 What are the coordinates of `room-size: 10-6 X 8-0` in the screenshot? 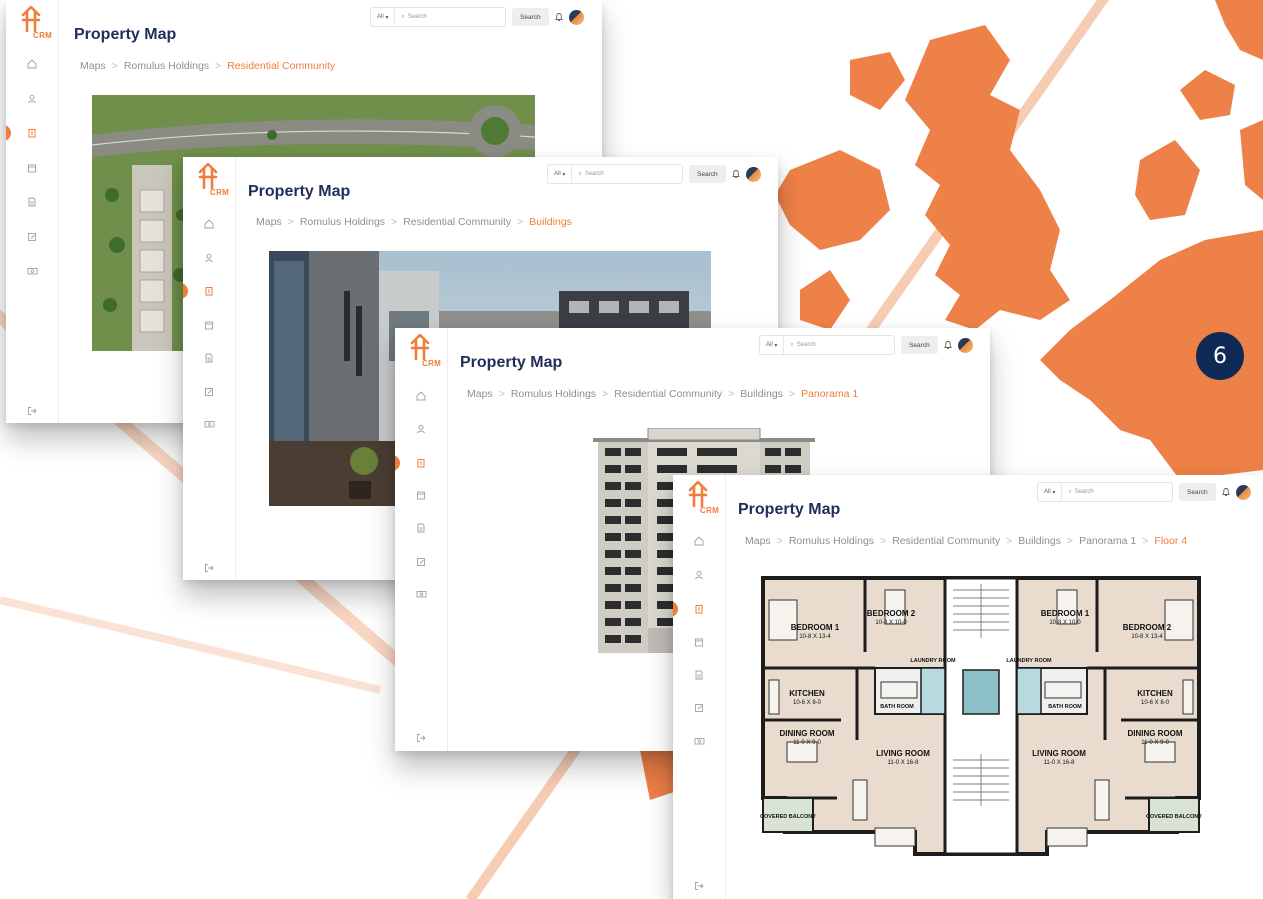 It's located at (807, 703).